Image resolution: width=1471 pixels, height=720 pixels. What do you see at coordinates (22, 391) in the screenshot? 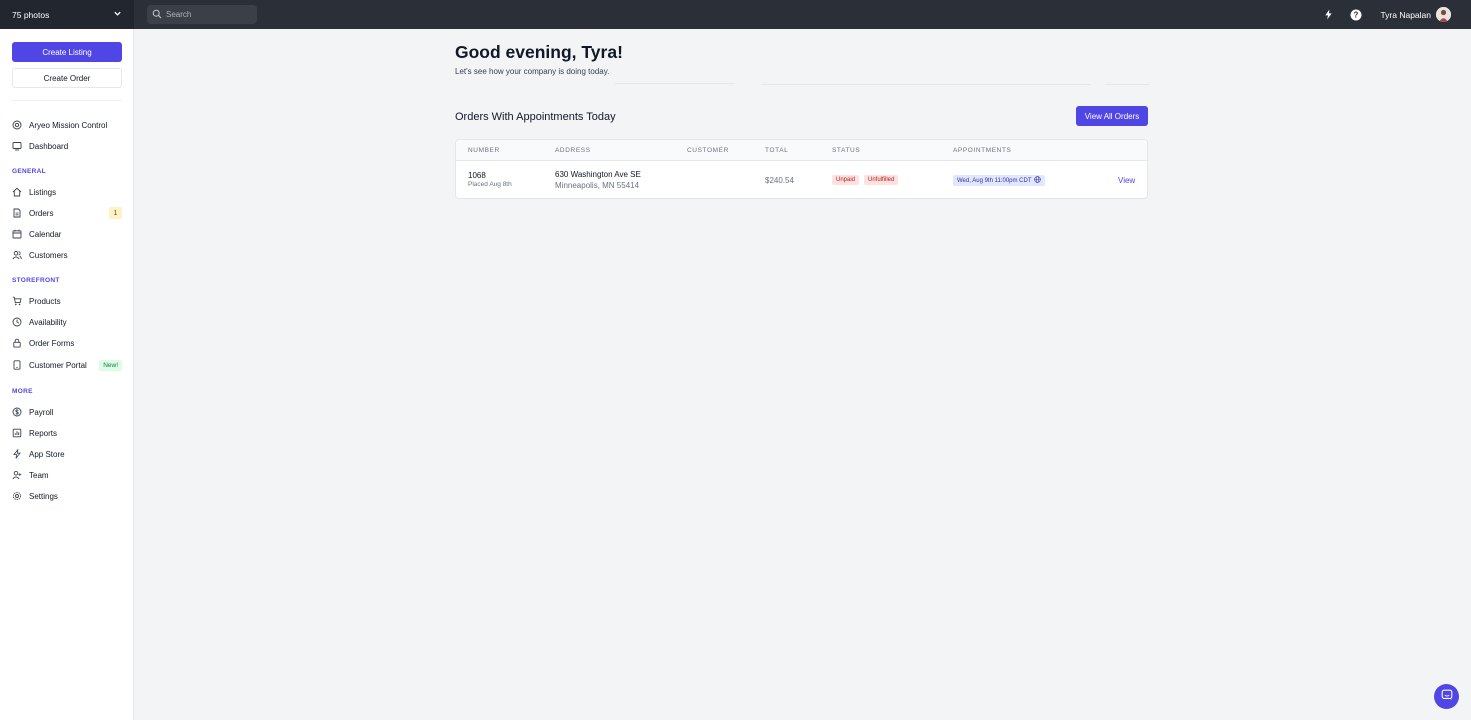
I see `section-label-more: MORE` at bounding box center [22, 391].